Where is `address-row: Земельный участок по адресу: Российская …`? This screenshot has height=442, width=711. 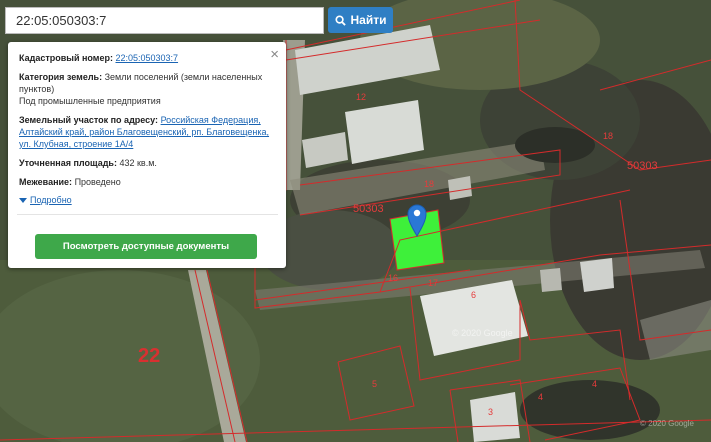
address-row: Земельный участок по адресу: Российская … is located at coordinates (146, 132).